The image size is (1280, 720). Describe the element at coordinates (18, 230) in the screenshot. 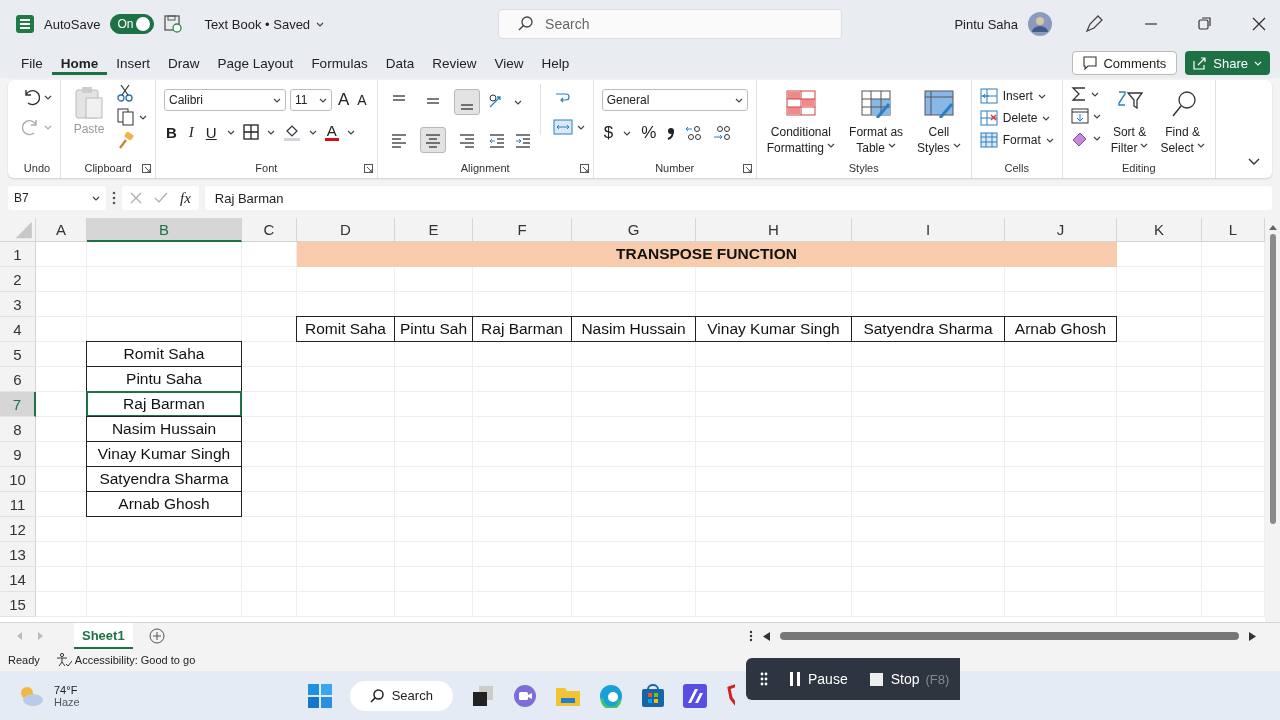

I see `select-all-icon` at that location.